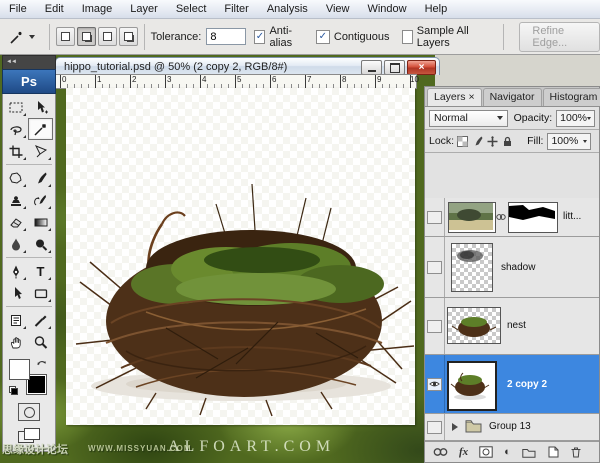 Image resolution: width=600 pixels, height=463 pixels. I want to click on tab-histogram: Histogram, so click(571, 97).